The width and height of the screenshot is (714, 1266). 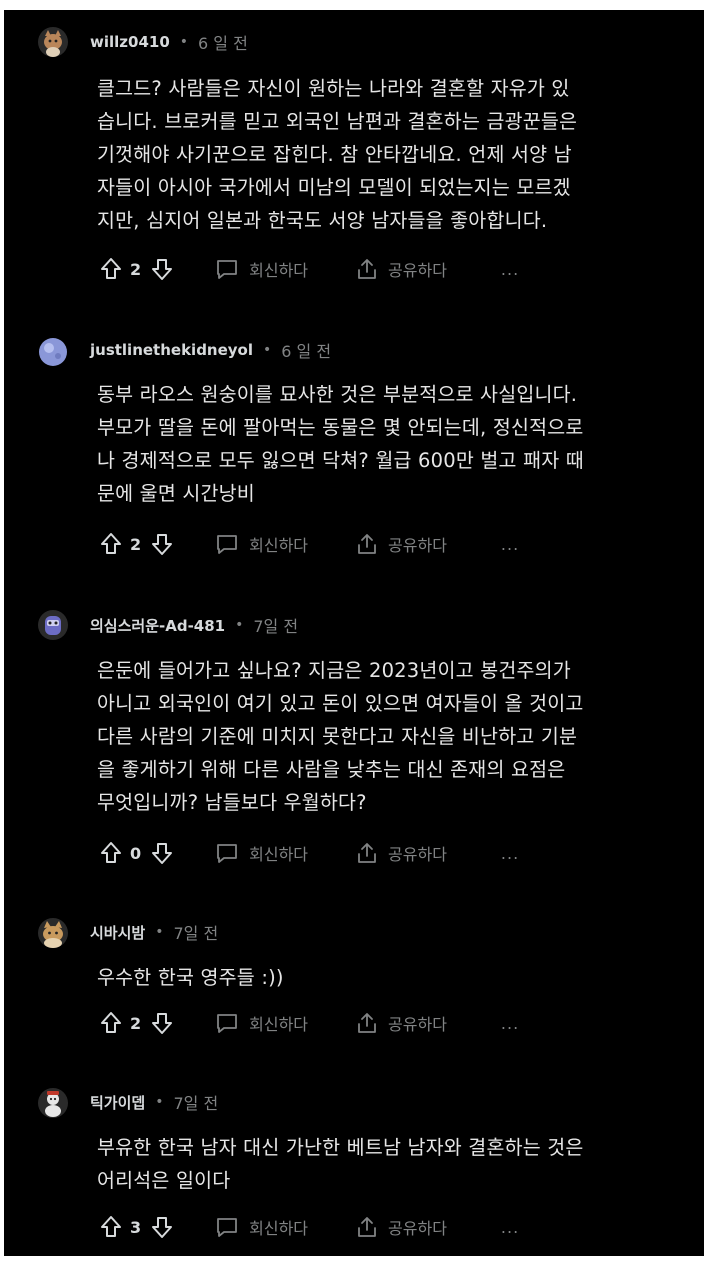 I want to click on comment-line: 은둔에 들어가고 싶나요? 지금은 2023년이고 봉건주의가, so click(x=334, y=670).